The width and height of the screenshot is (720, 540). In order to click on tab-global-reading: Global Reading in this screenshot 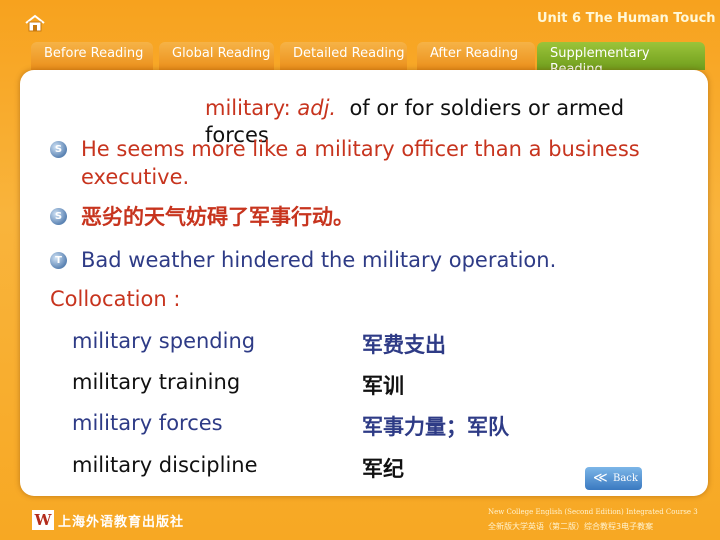, I will do `click(216, 56)`.